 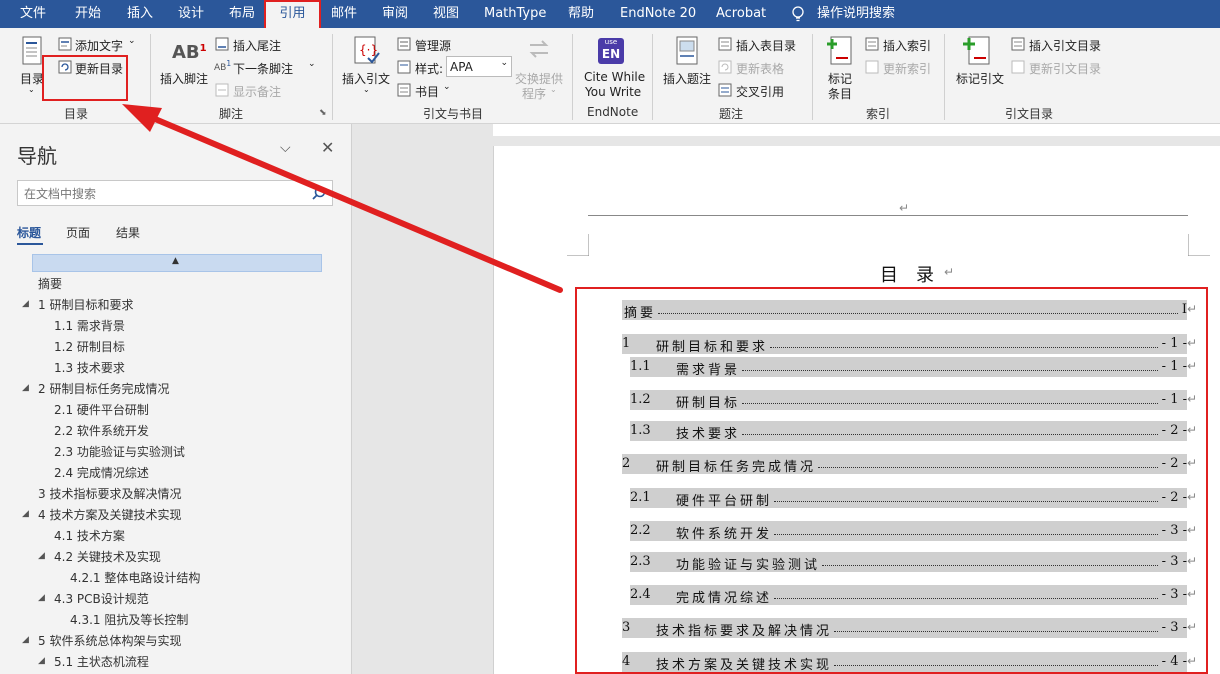 I want to click on ribbon-separator, so click(x=652, y=77).